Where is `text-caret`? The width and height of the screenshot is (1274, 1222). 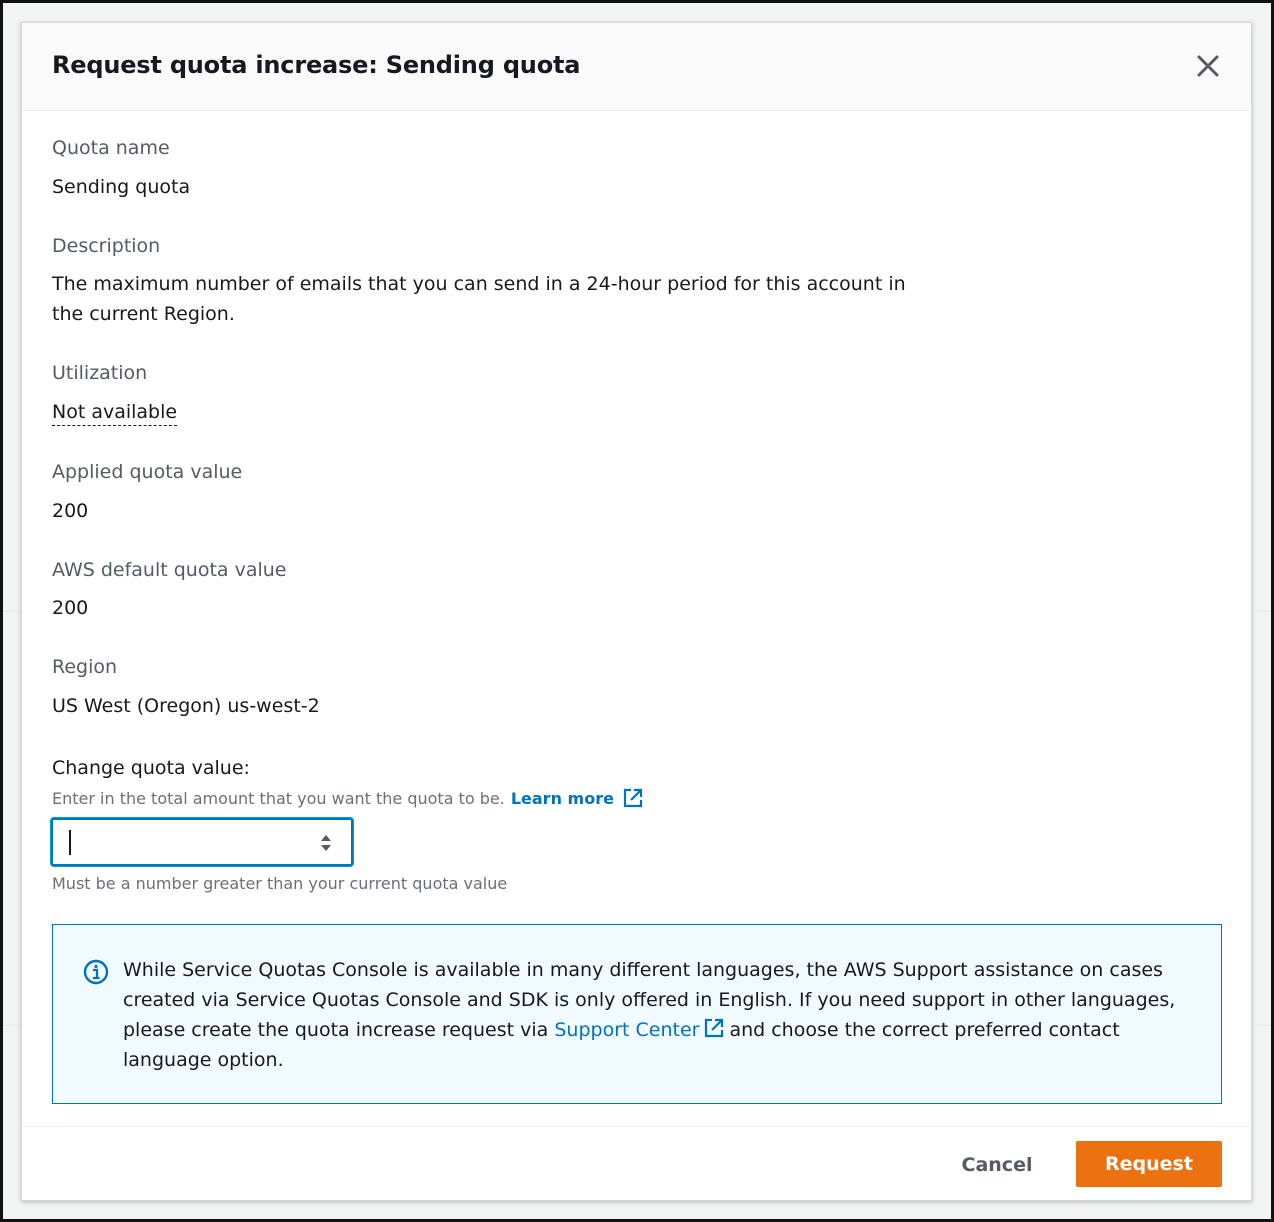 text-caret is located at coordinates (70, 842).